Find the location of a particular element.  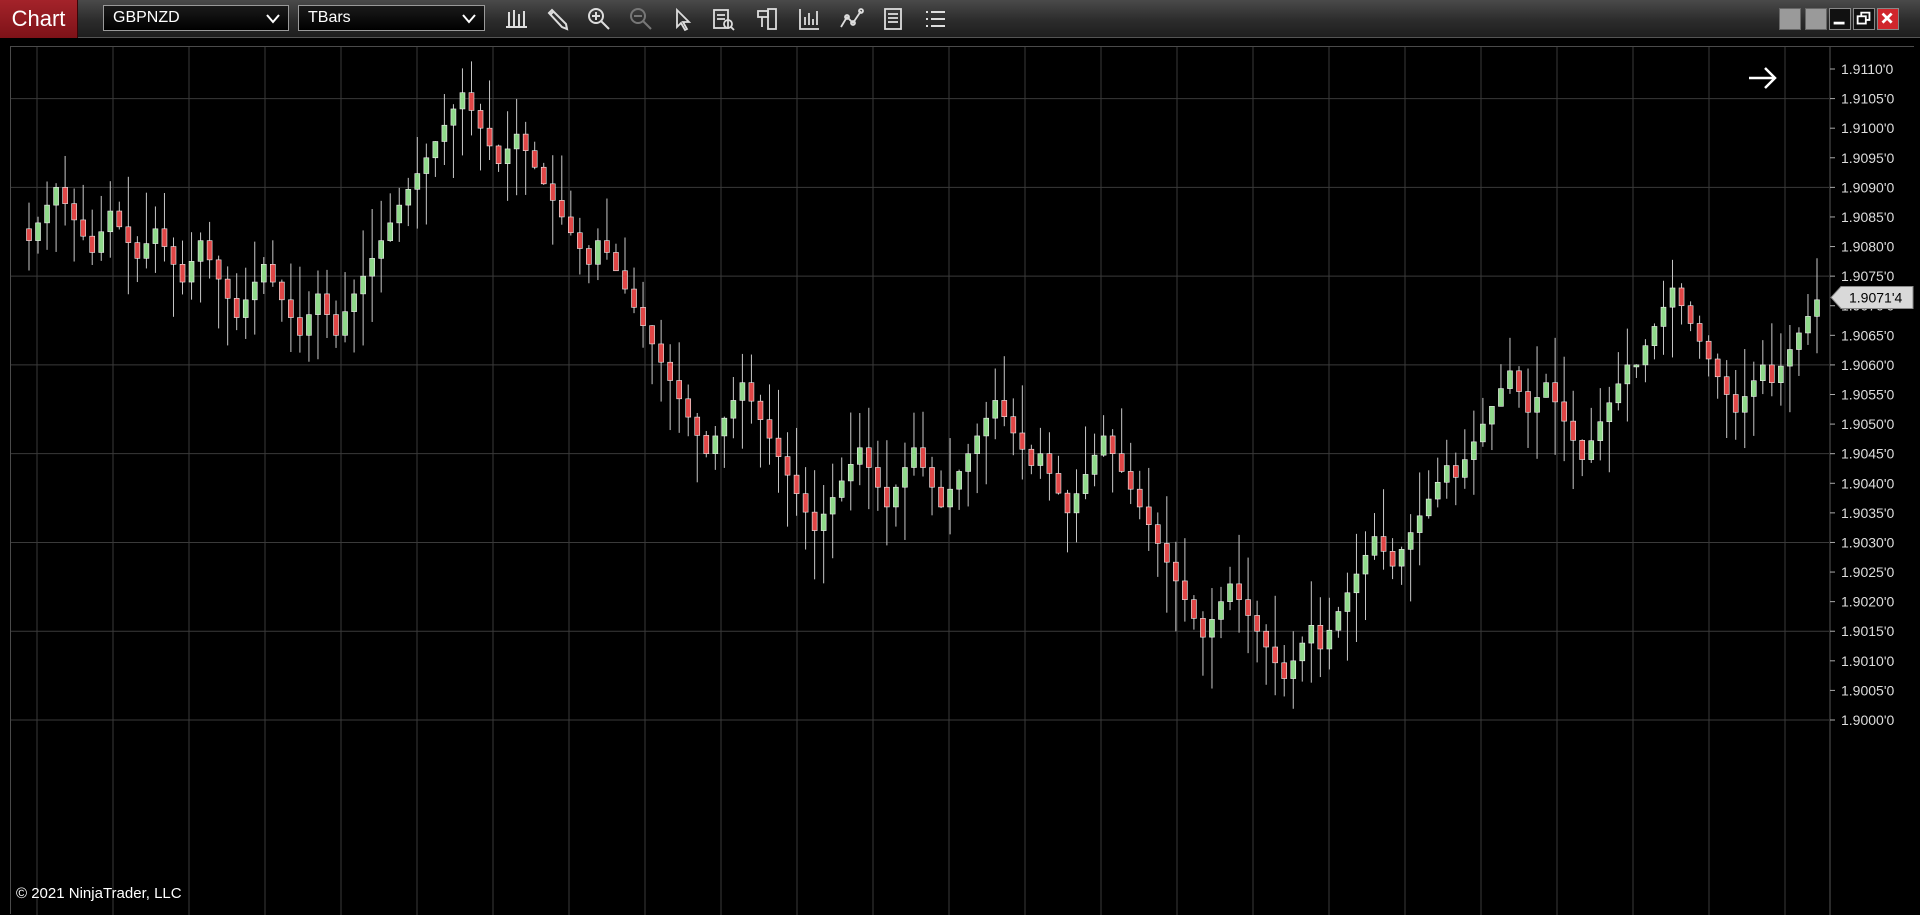

link-window-button is located at coordinates (1816, 19).